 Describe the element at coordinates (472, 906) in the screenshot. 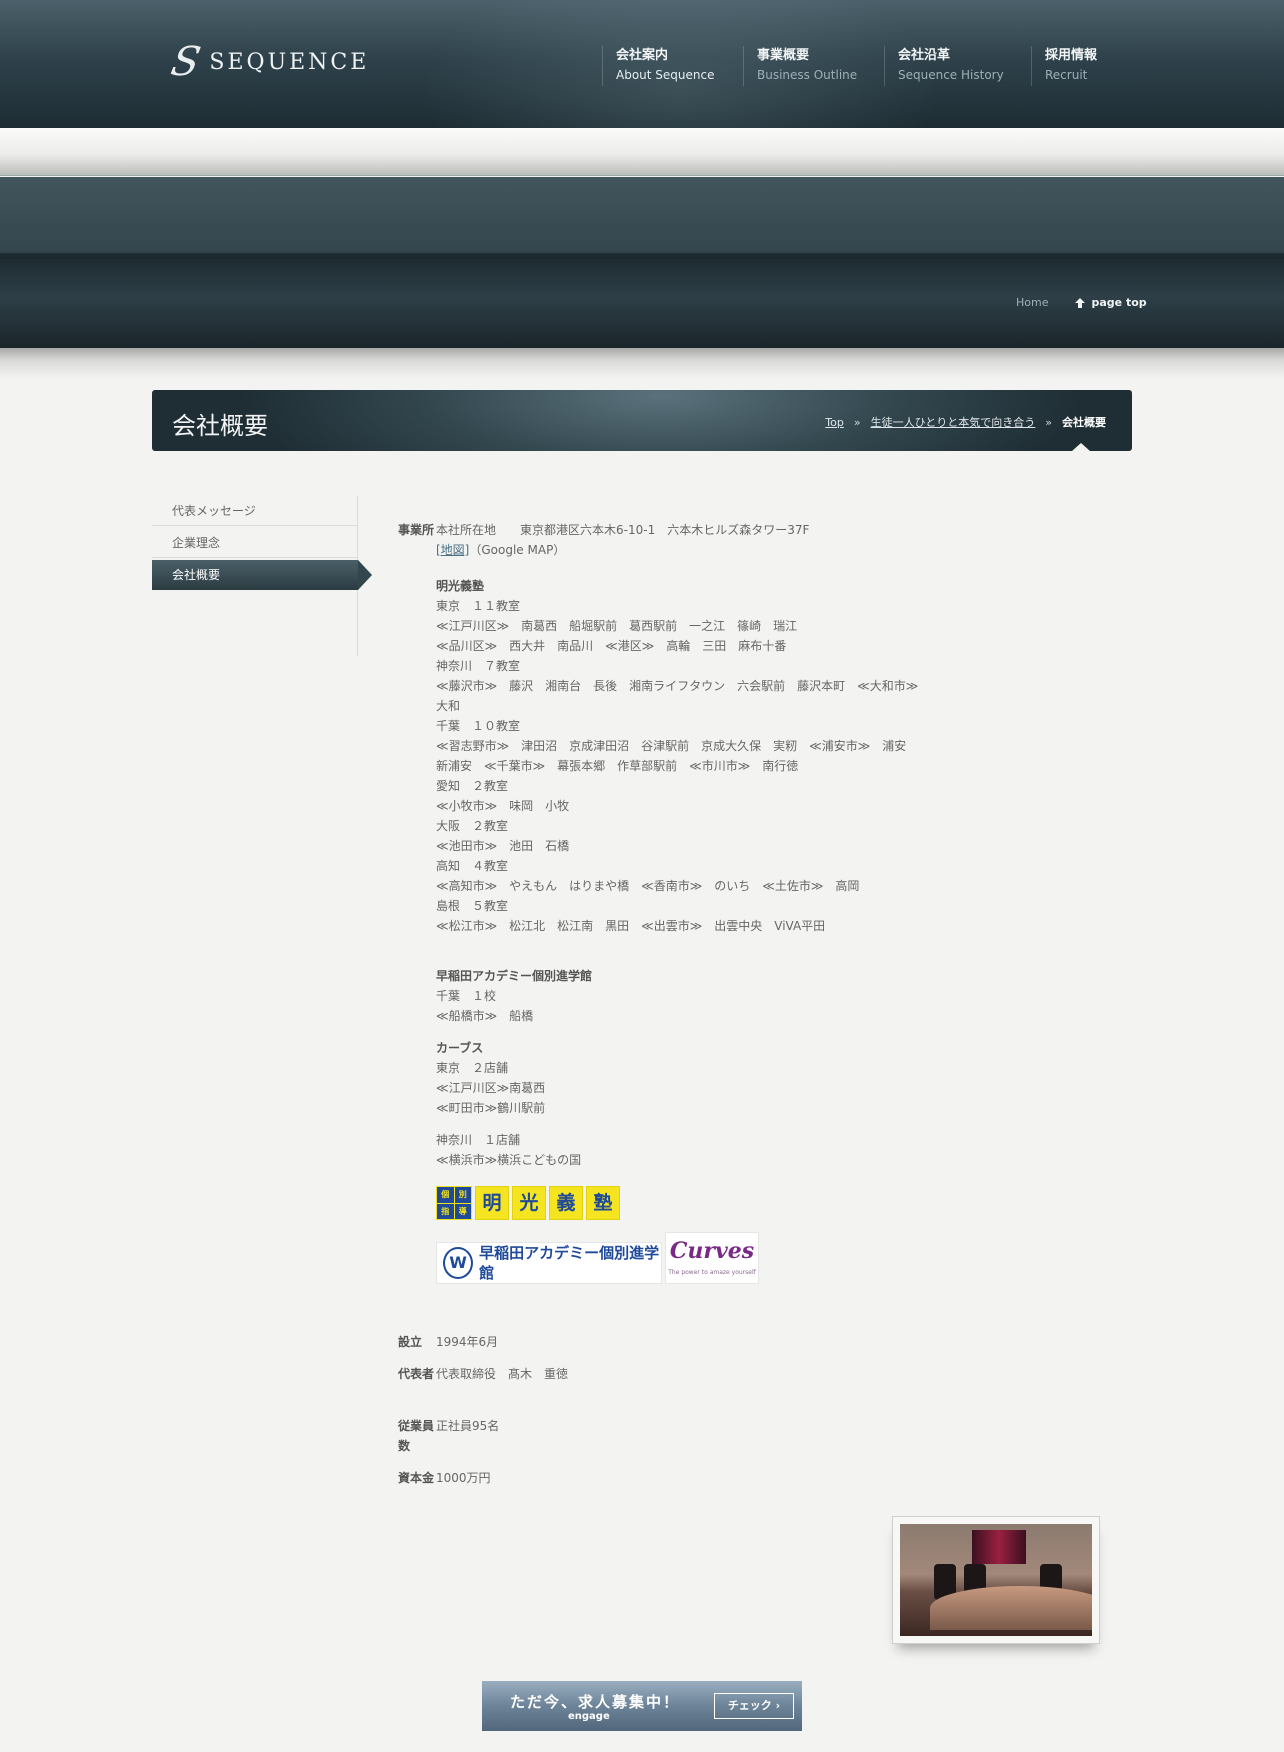

I see `meiko-line: 島根 ５教室` at that location.